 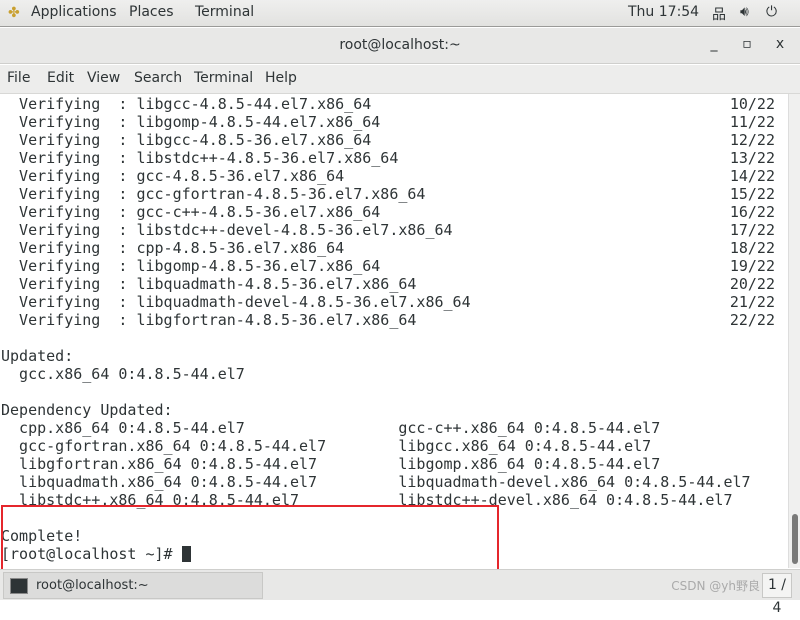 I want to click on power-icon: ⏻, so click(x=771, y=12).